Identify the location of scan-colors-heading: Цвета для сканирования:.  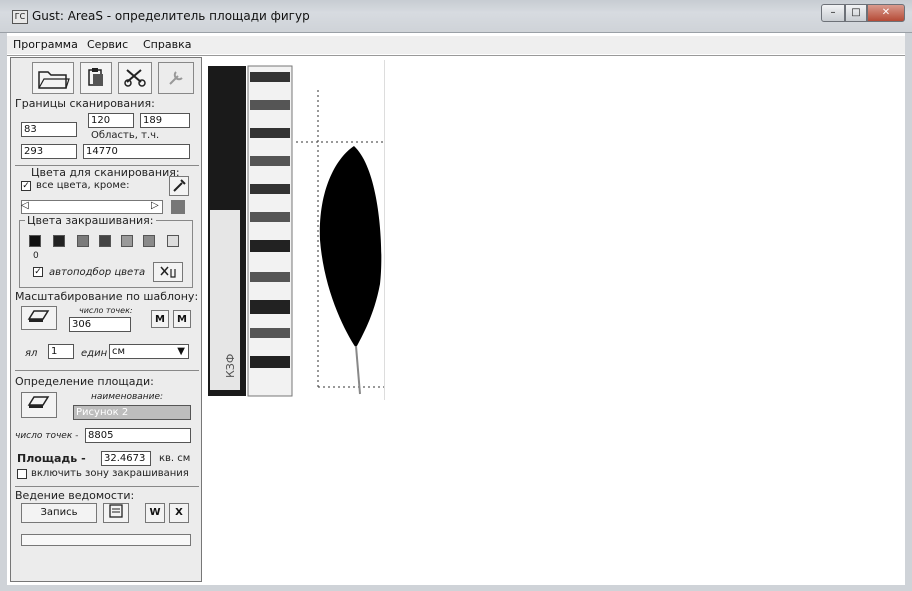
(105, 172).